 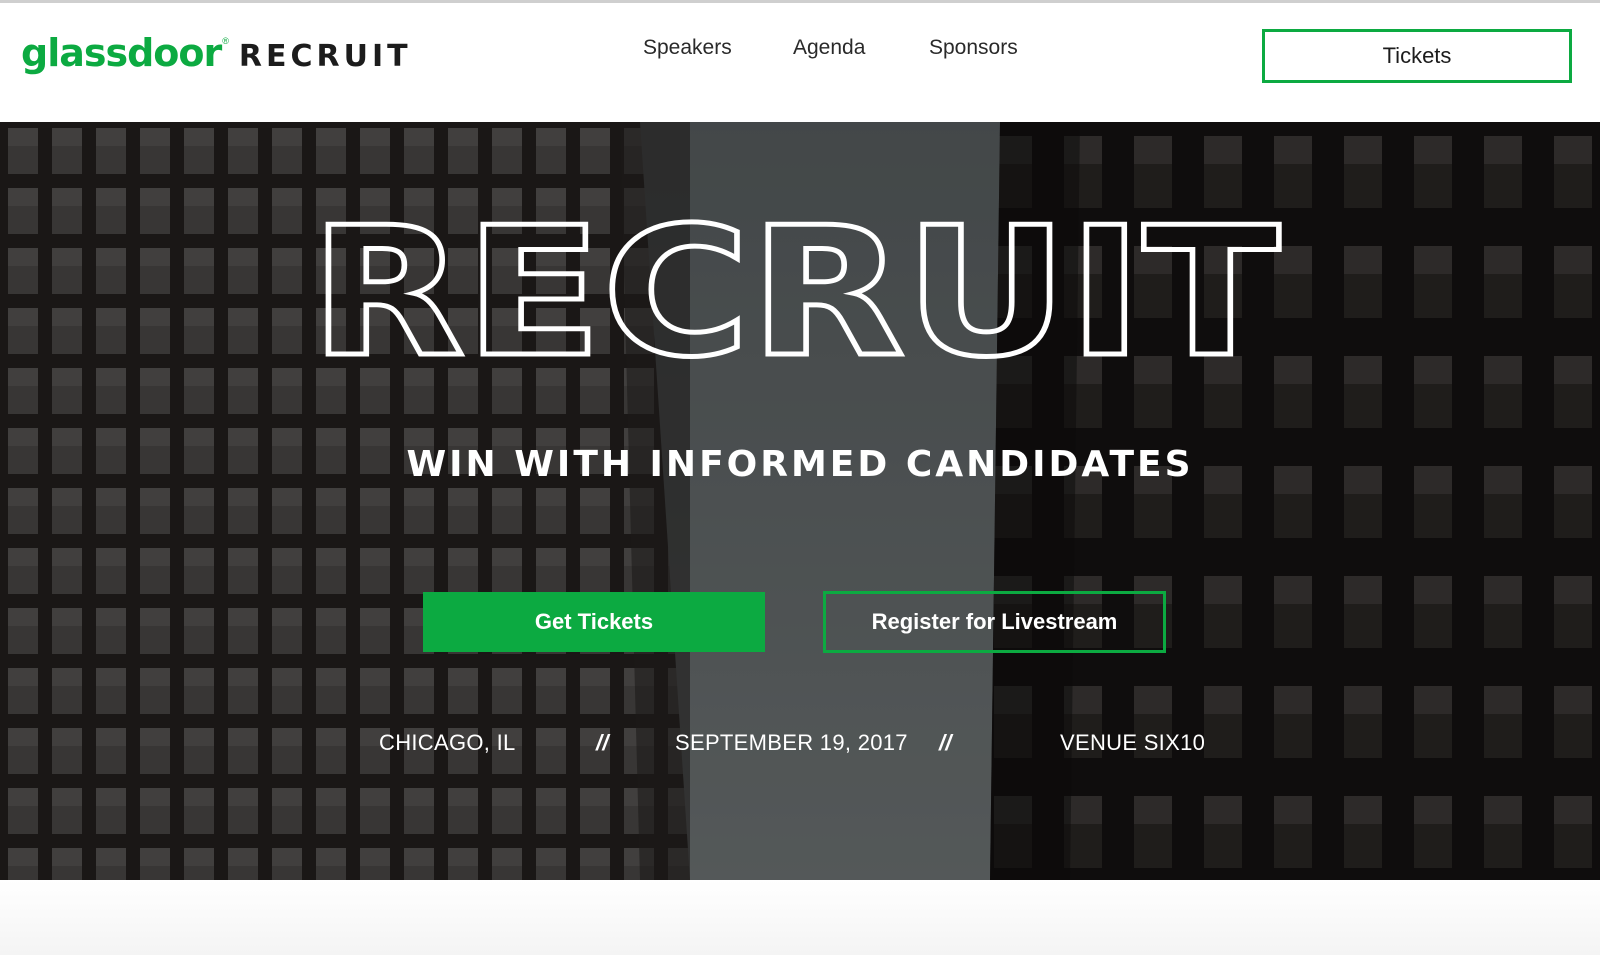 I want to click on header-tickets-button: Tickets, so click(x=1417, y=56).